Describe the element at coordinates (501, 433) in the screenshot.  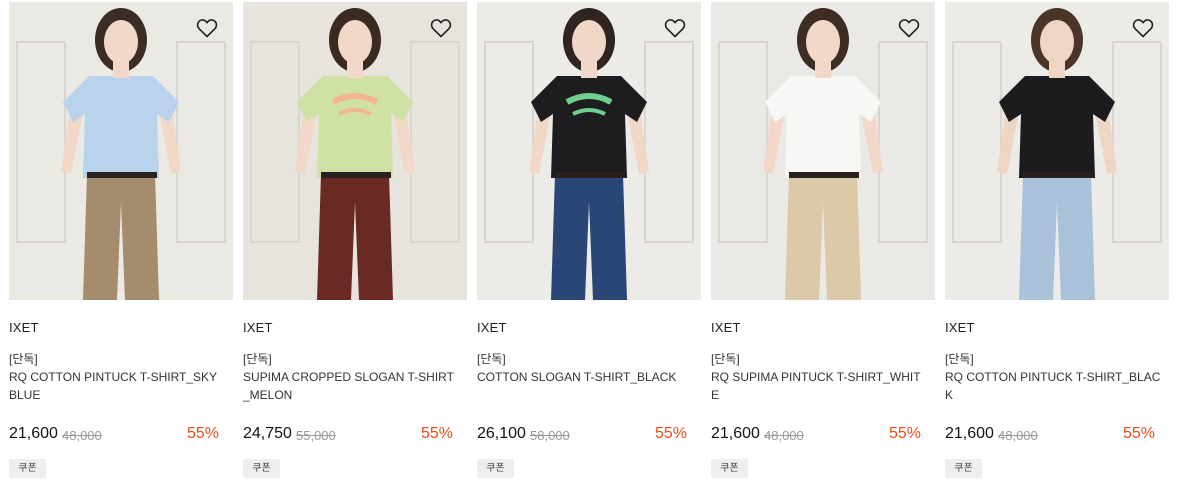
I see `sale-price: 26,100` at that location.